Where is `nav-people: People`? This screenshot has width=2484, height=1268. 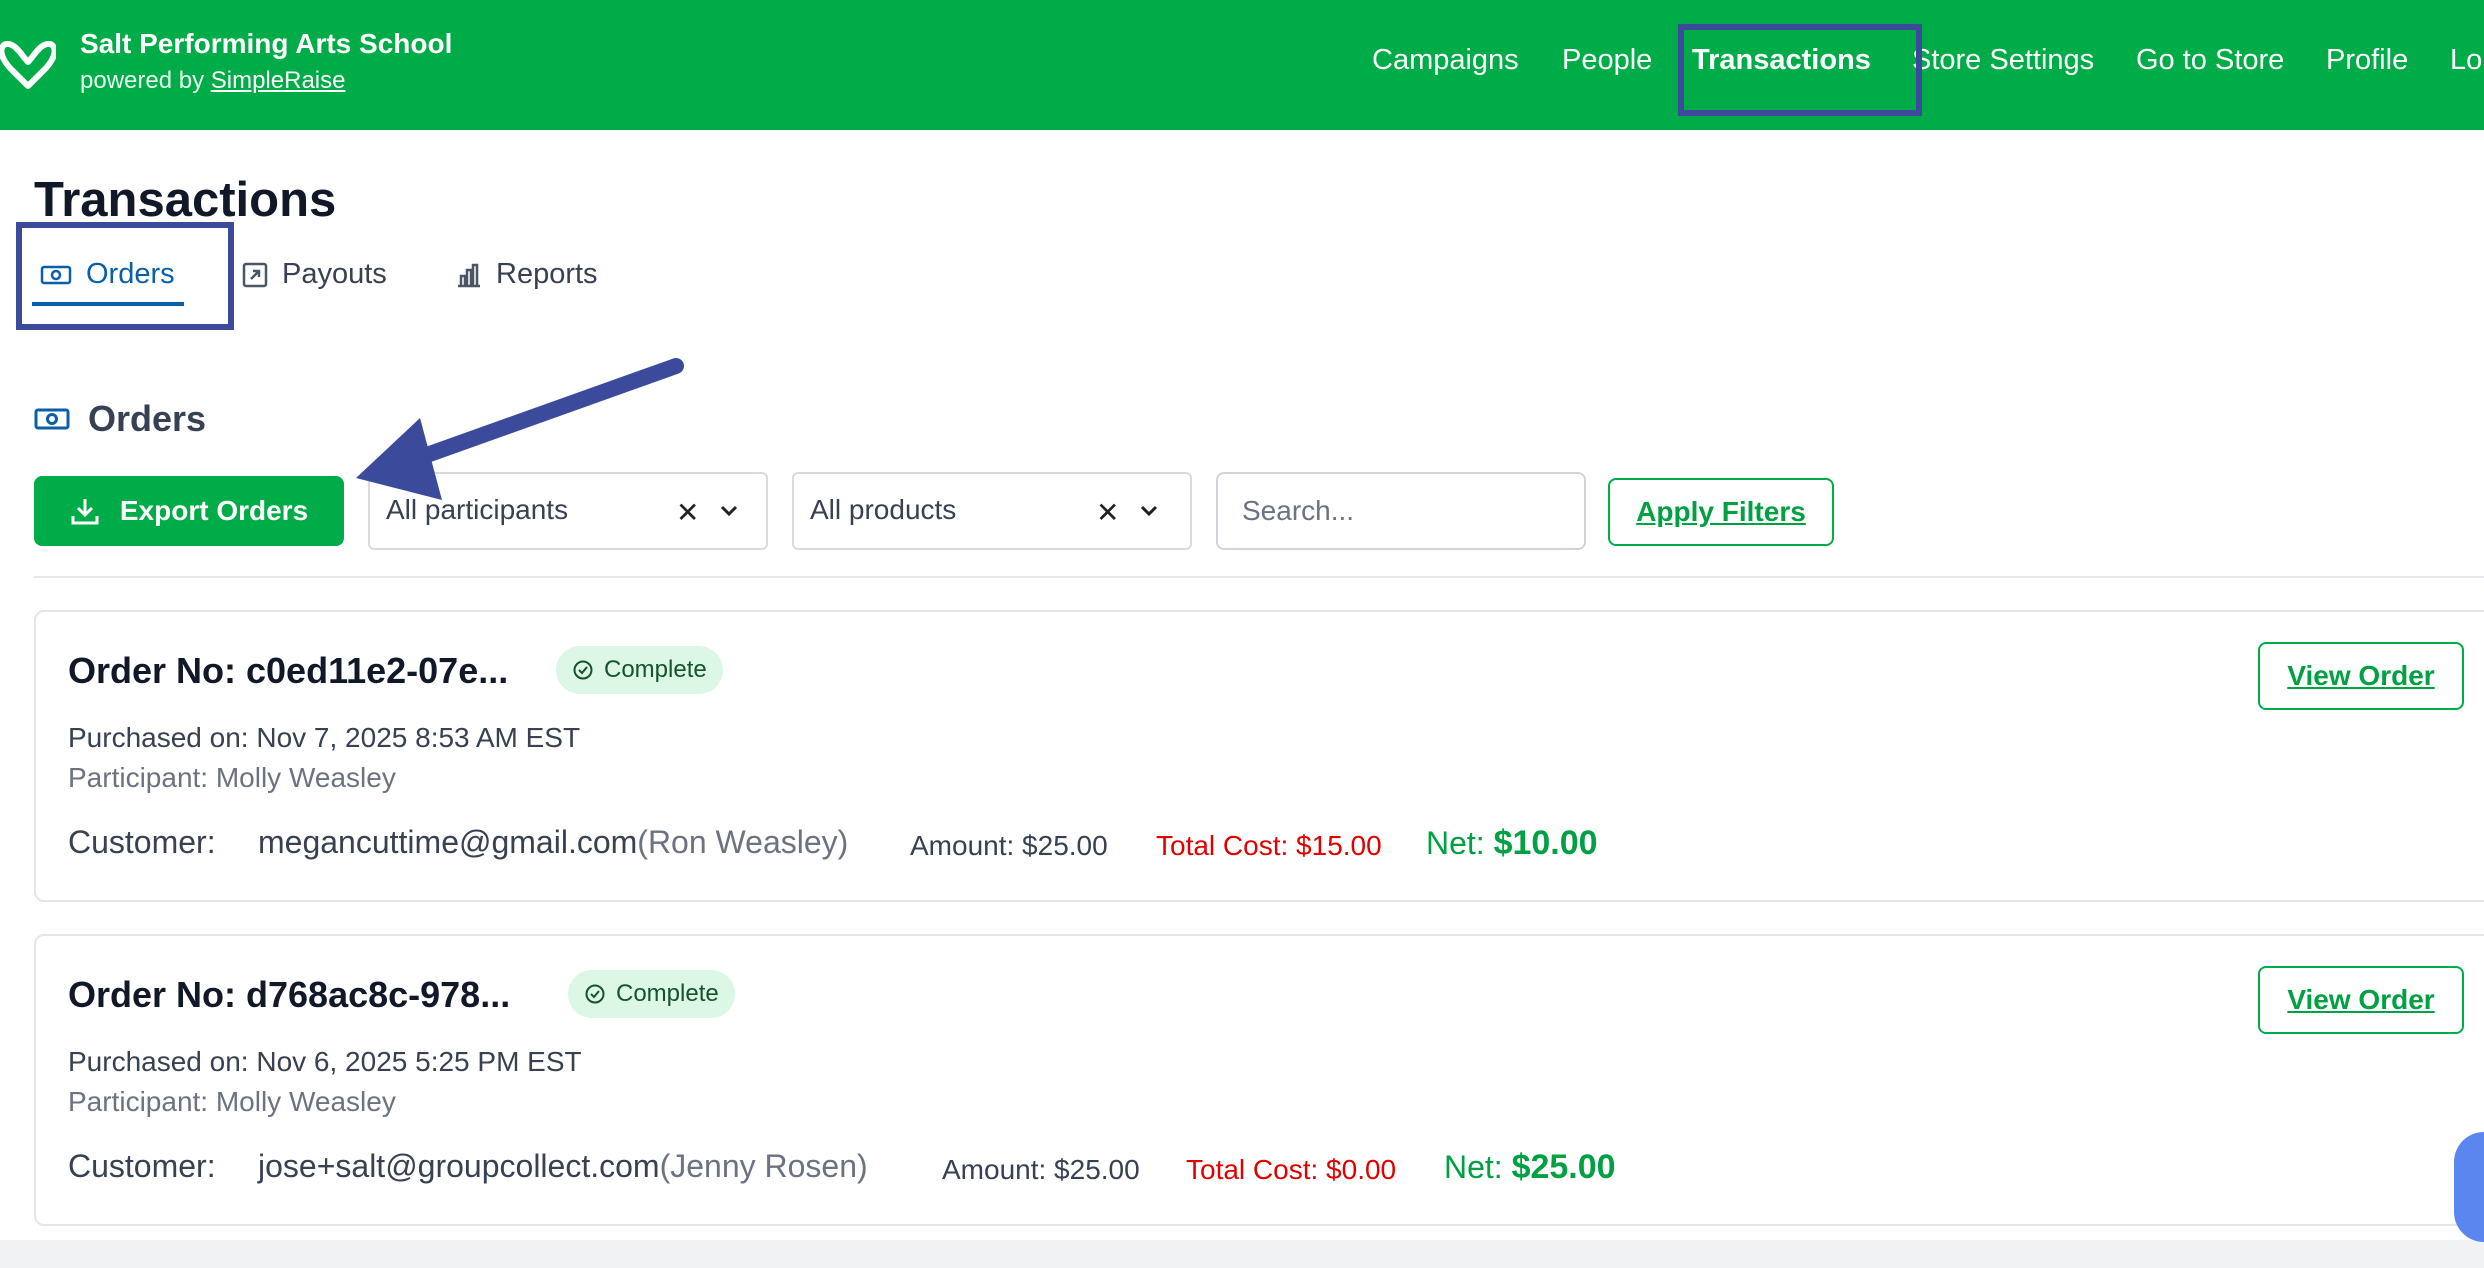
nav-people: People is located at coordinates (1607, 60).